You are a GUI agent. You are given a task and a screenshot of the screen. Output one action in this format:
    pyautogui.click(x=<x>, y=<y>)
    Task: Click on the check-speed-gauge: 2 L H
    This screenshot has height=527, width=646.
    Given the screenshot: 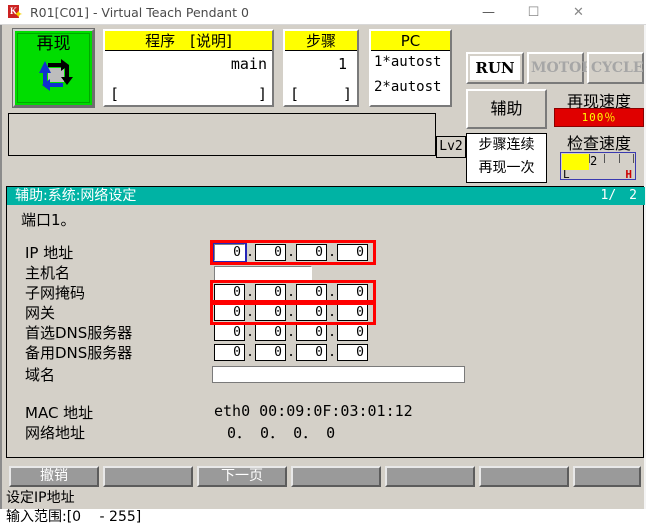 What is the action you would take?
    pyautogui.click(x=598, y=166)
    